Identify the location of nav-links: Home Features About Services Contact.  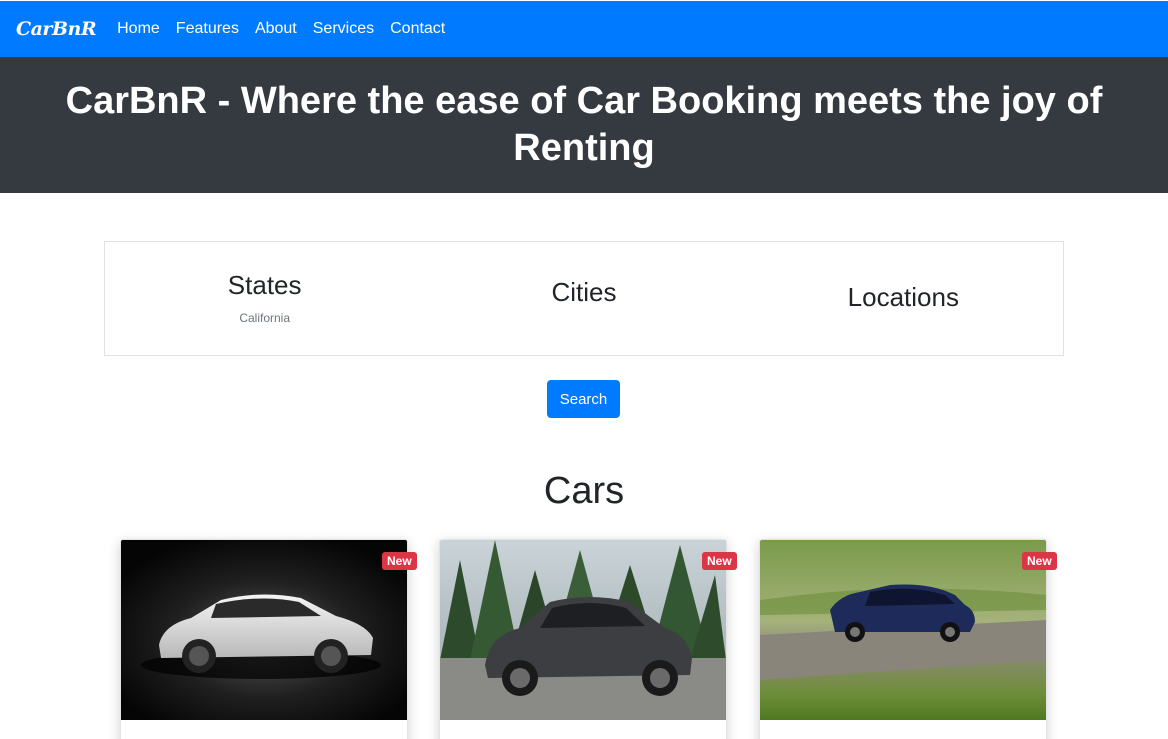
(289, 29).